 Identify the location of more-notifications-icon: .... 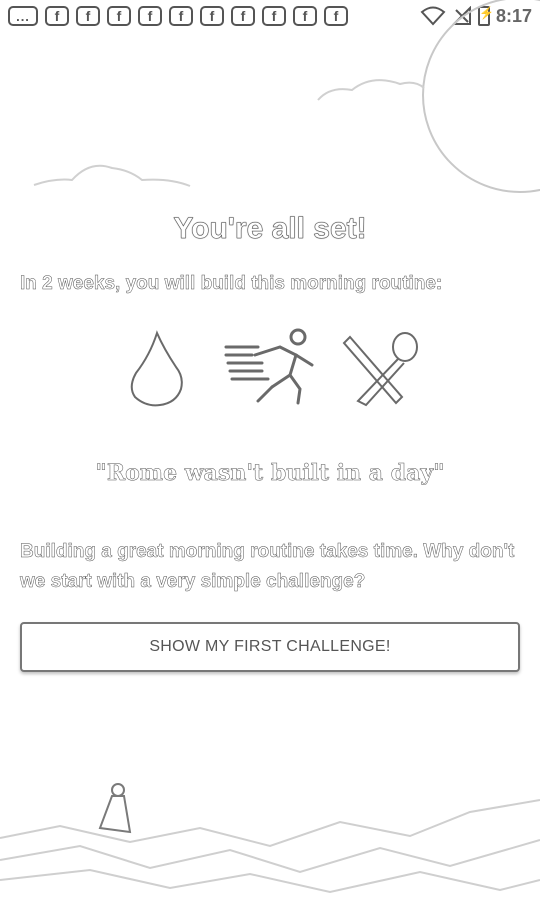
(23, 16).